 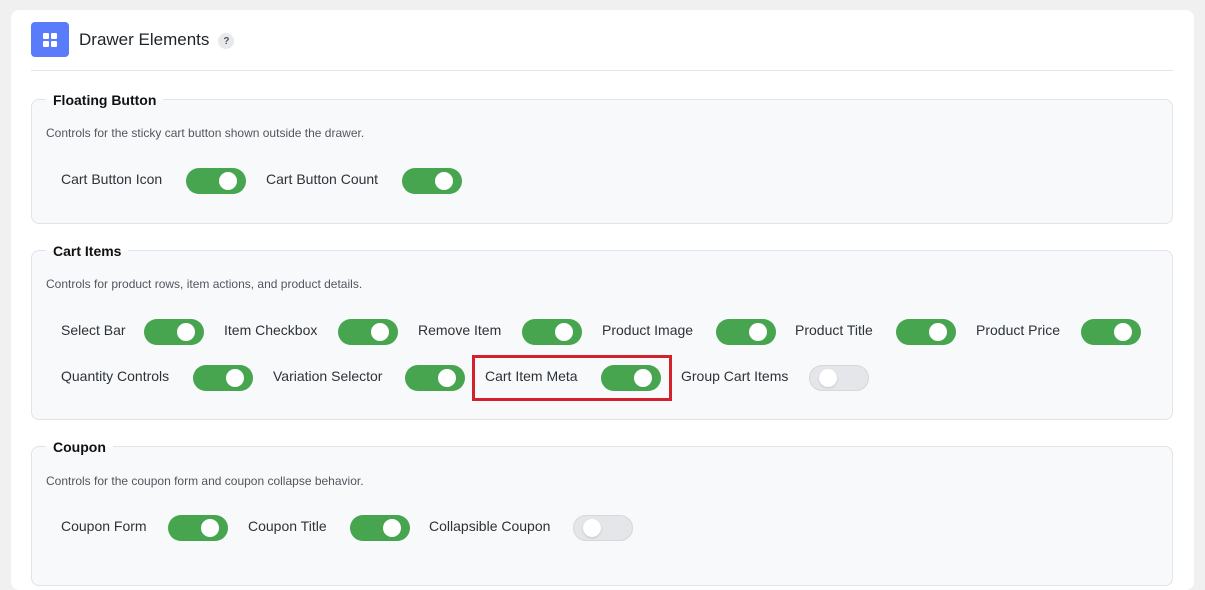 I want to click on toggle-label: Variation Selector, so click(x=328, y=376).